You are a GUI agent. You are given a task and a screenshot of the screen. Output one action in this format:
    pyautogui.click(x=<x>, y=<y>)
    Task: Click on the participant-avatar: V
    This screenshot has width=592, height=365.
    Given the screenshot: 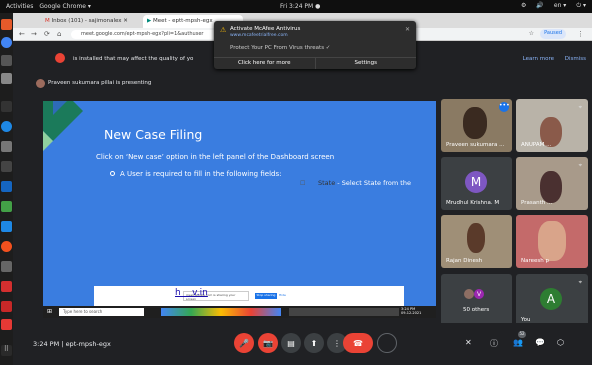 What is the action you would take?
    pyautogui.click(x=479, y=294)
    